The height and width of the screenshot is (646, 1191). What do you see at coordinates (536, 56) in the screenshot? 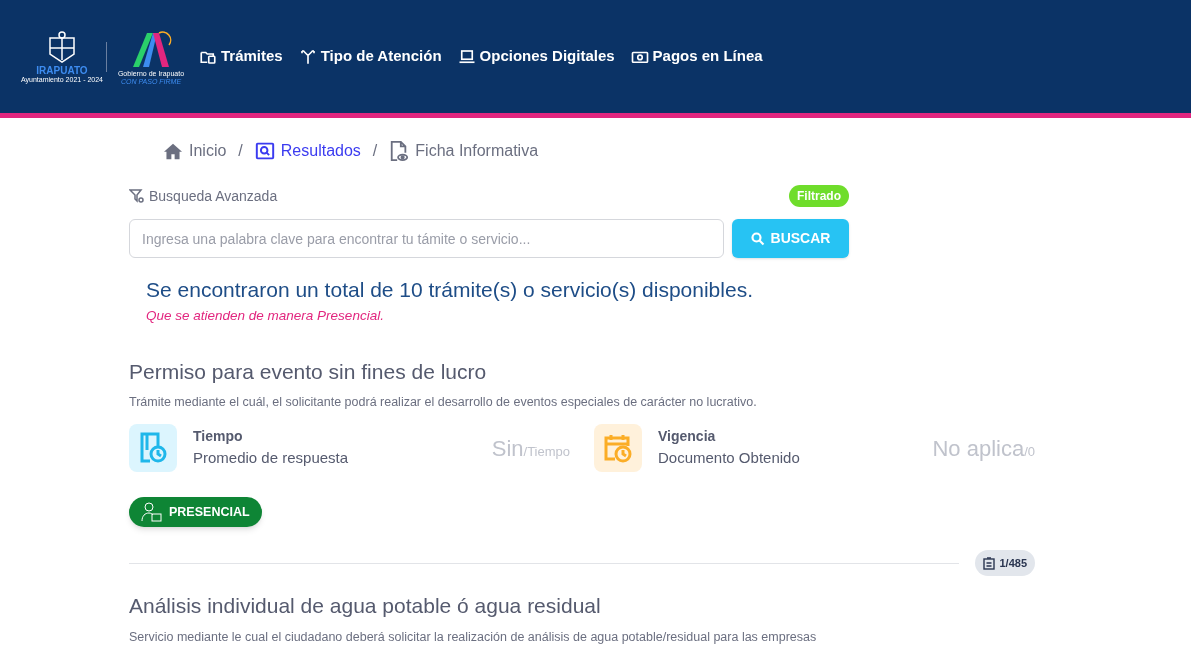
I see `nav-link: Opciones Digitales` at bounding box center [536, 56].